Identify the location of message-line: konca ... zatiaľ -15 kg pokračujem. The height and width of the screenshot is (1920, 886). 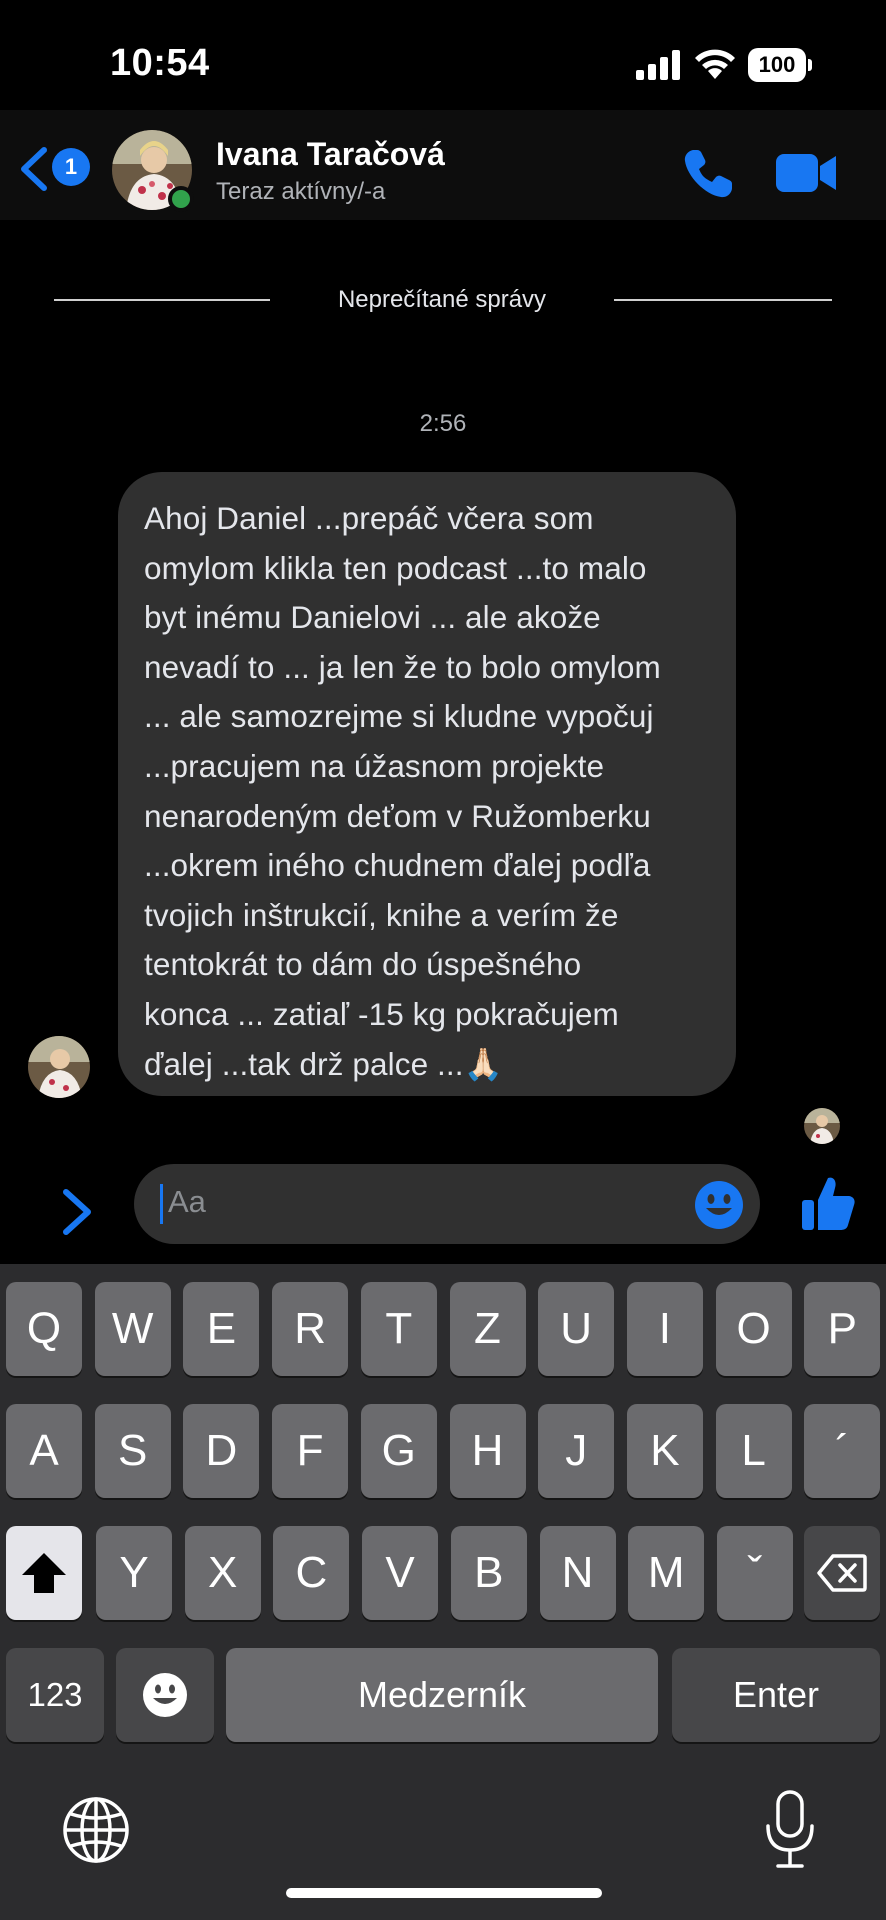
(381, 1013).